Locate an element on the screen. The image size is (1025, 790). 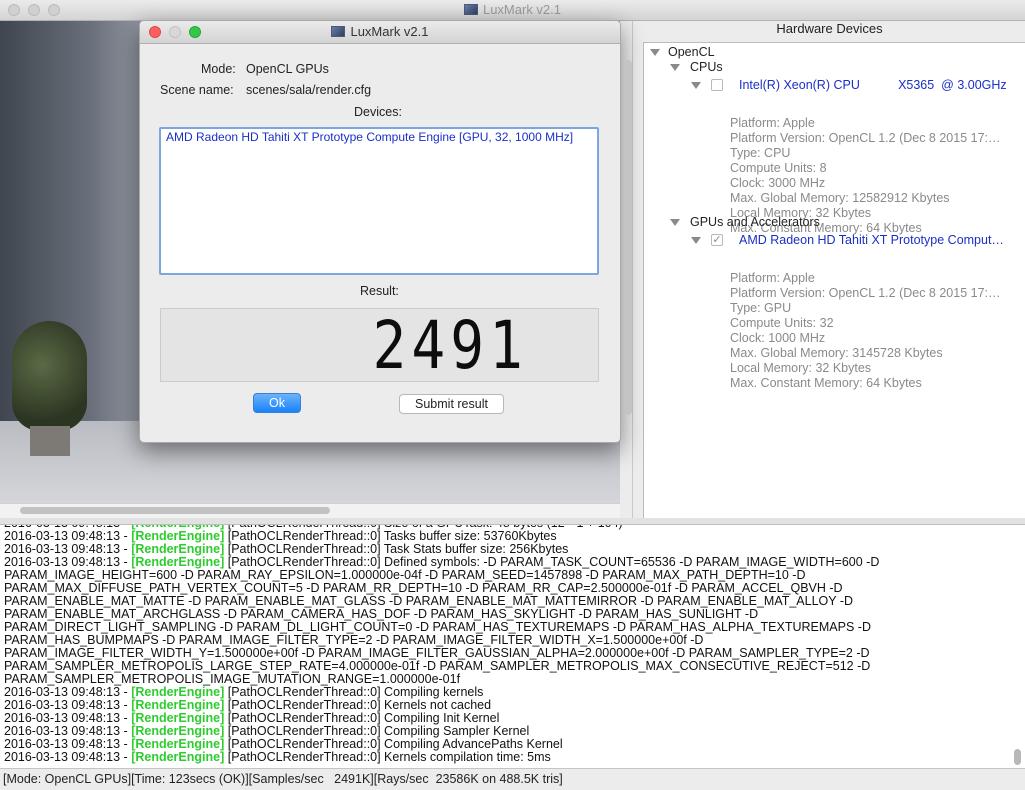
tree-node-cpu-device: Intel(R) Xeon(R) CPU X5365 @ 3.00GHz is located at coordinates (849, 85).